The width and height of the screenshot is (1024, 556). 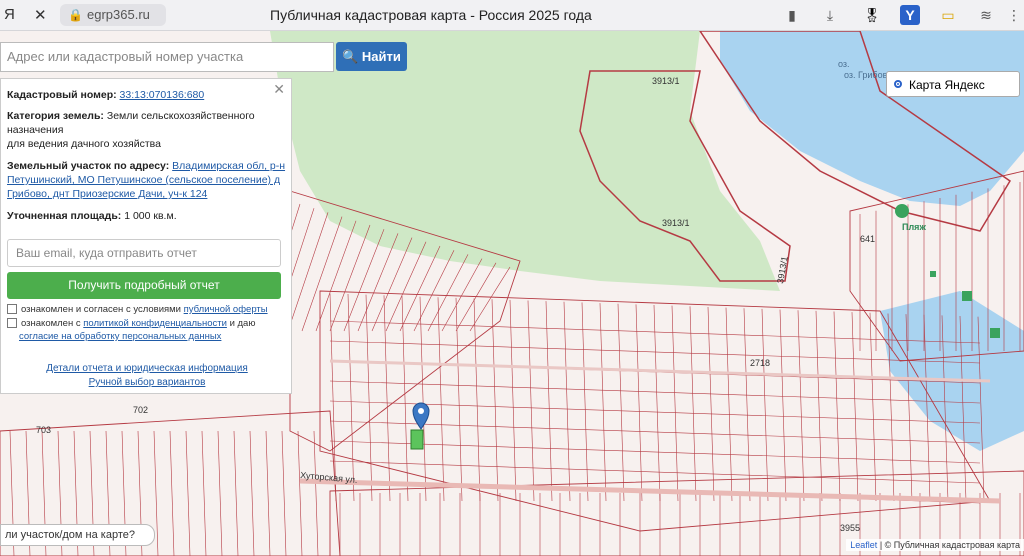 I want to click on bookmark-icon: ▮, so click(x=792, y=15).